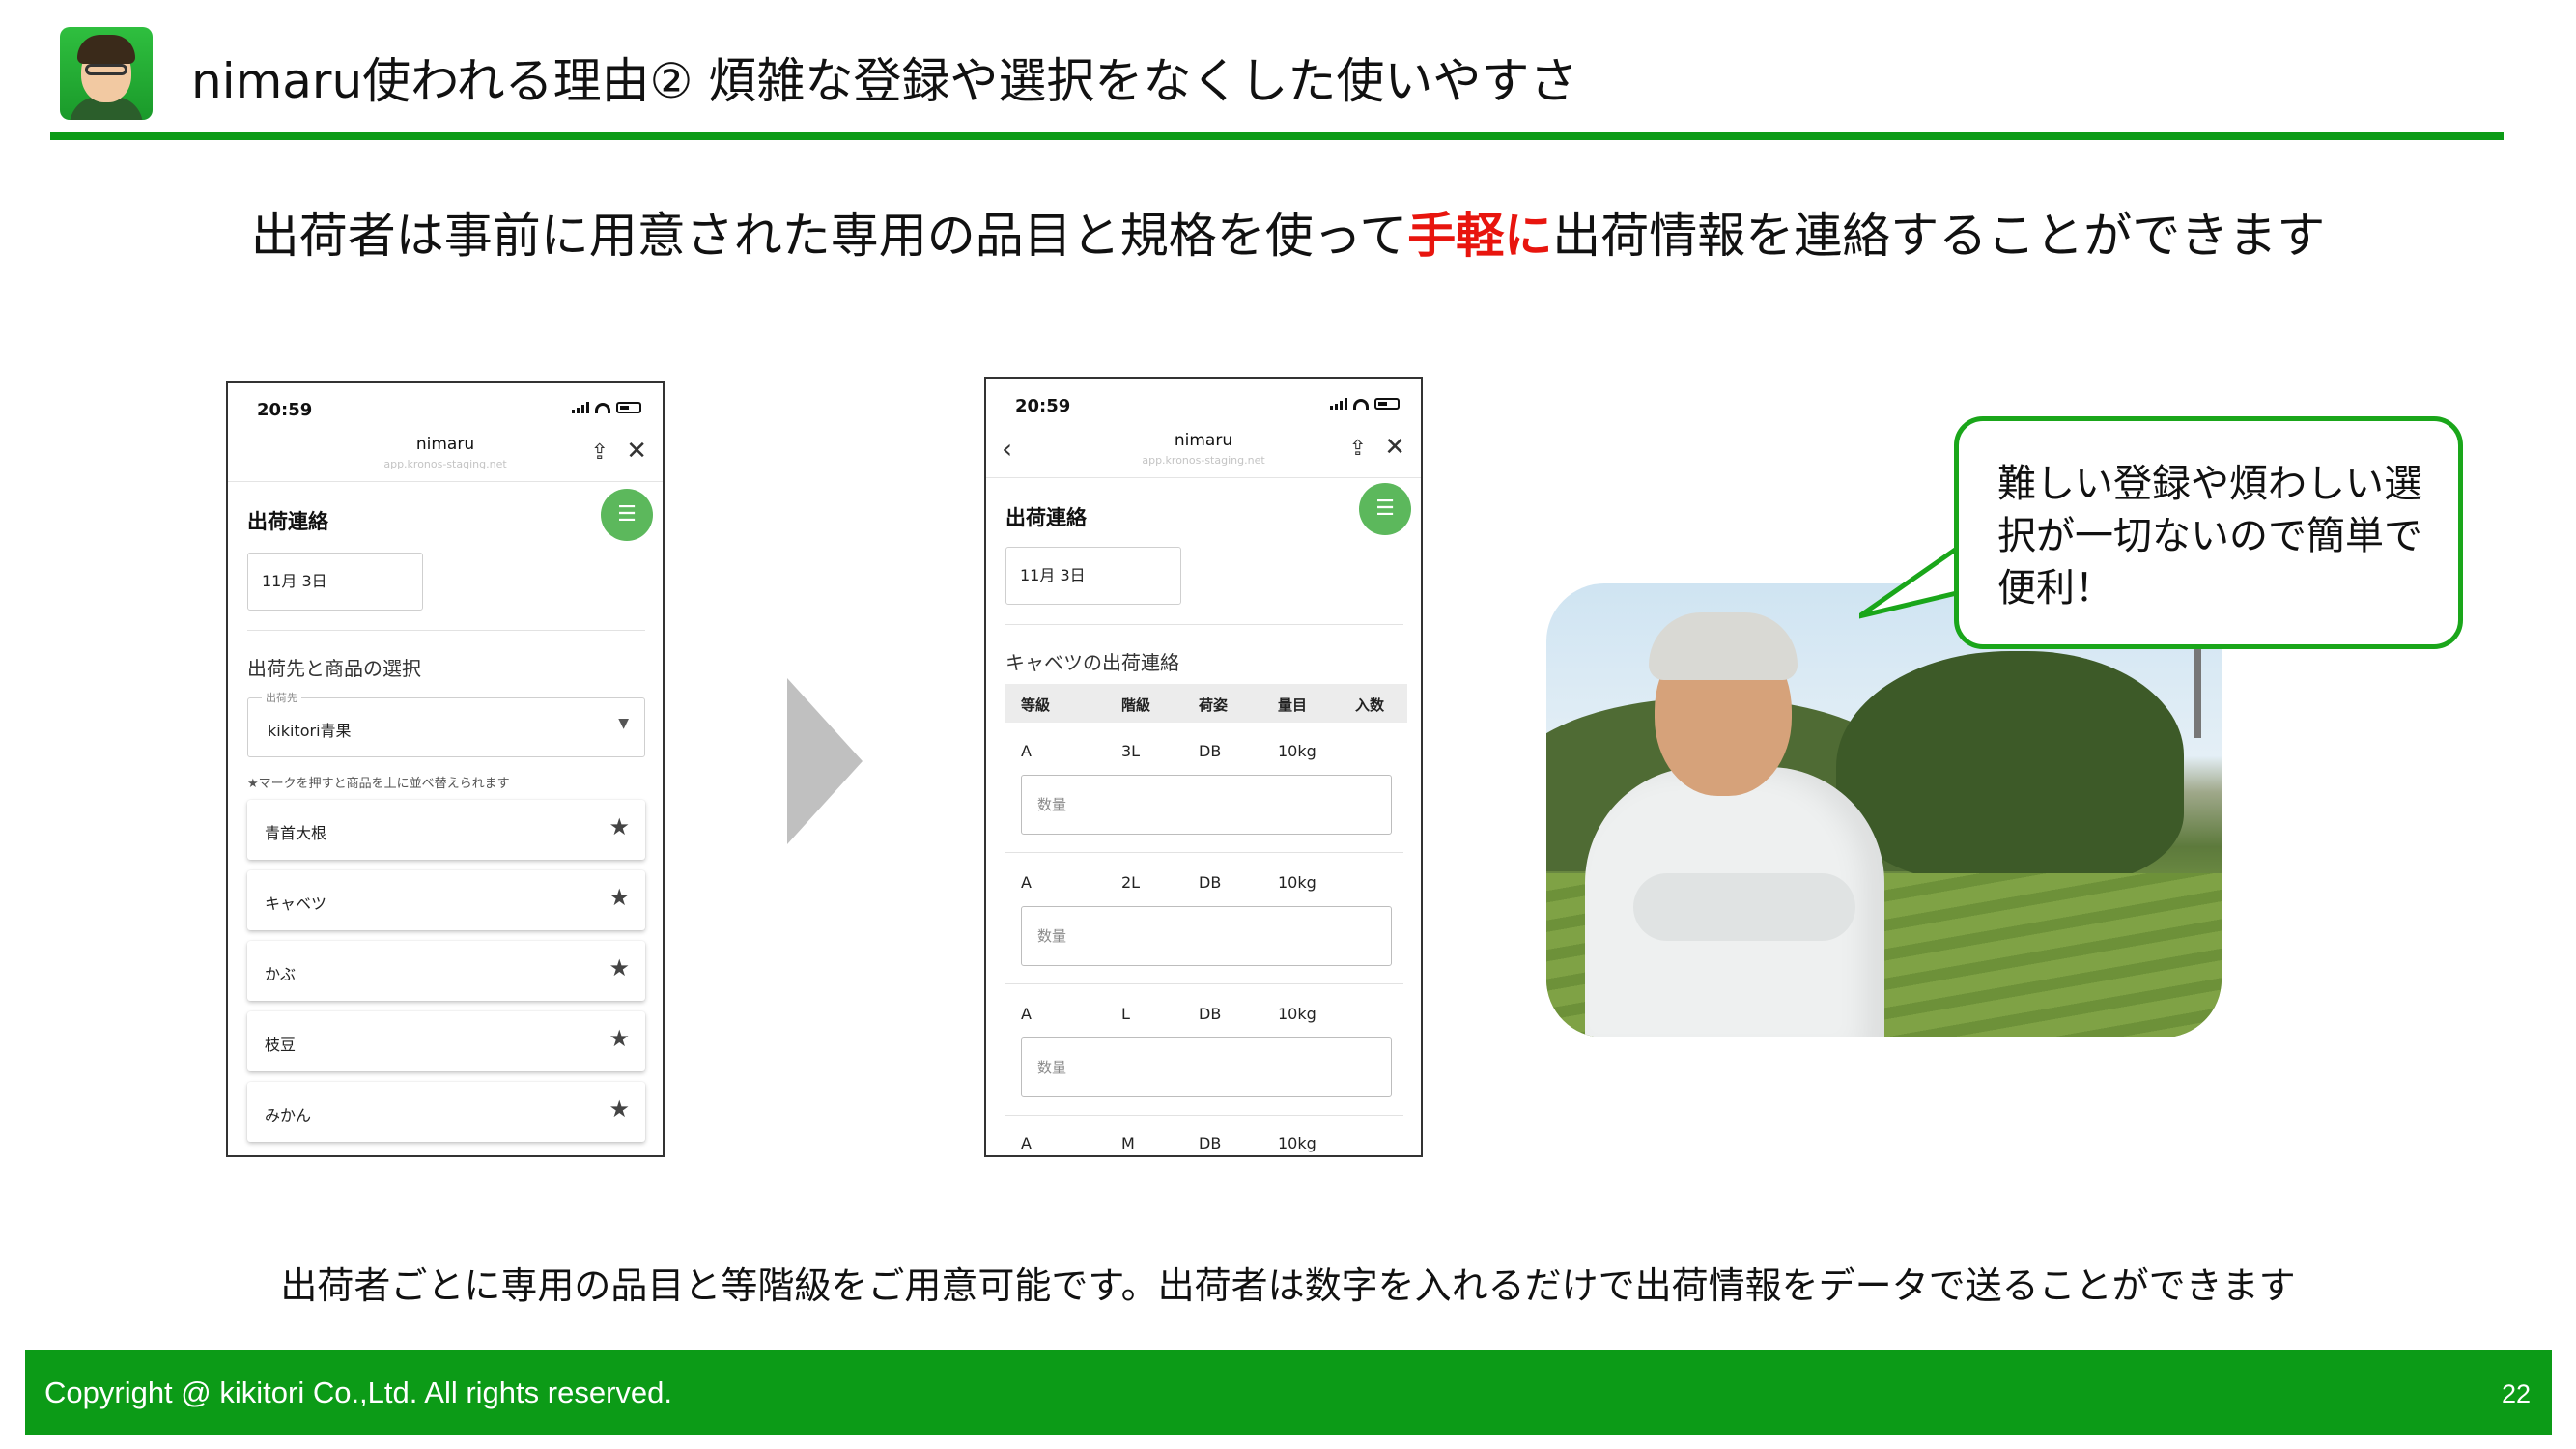 The width and height of the screenshot is (2576, 1449). I want to click on column-header: 階級, so click(1136, 705).